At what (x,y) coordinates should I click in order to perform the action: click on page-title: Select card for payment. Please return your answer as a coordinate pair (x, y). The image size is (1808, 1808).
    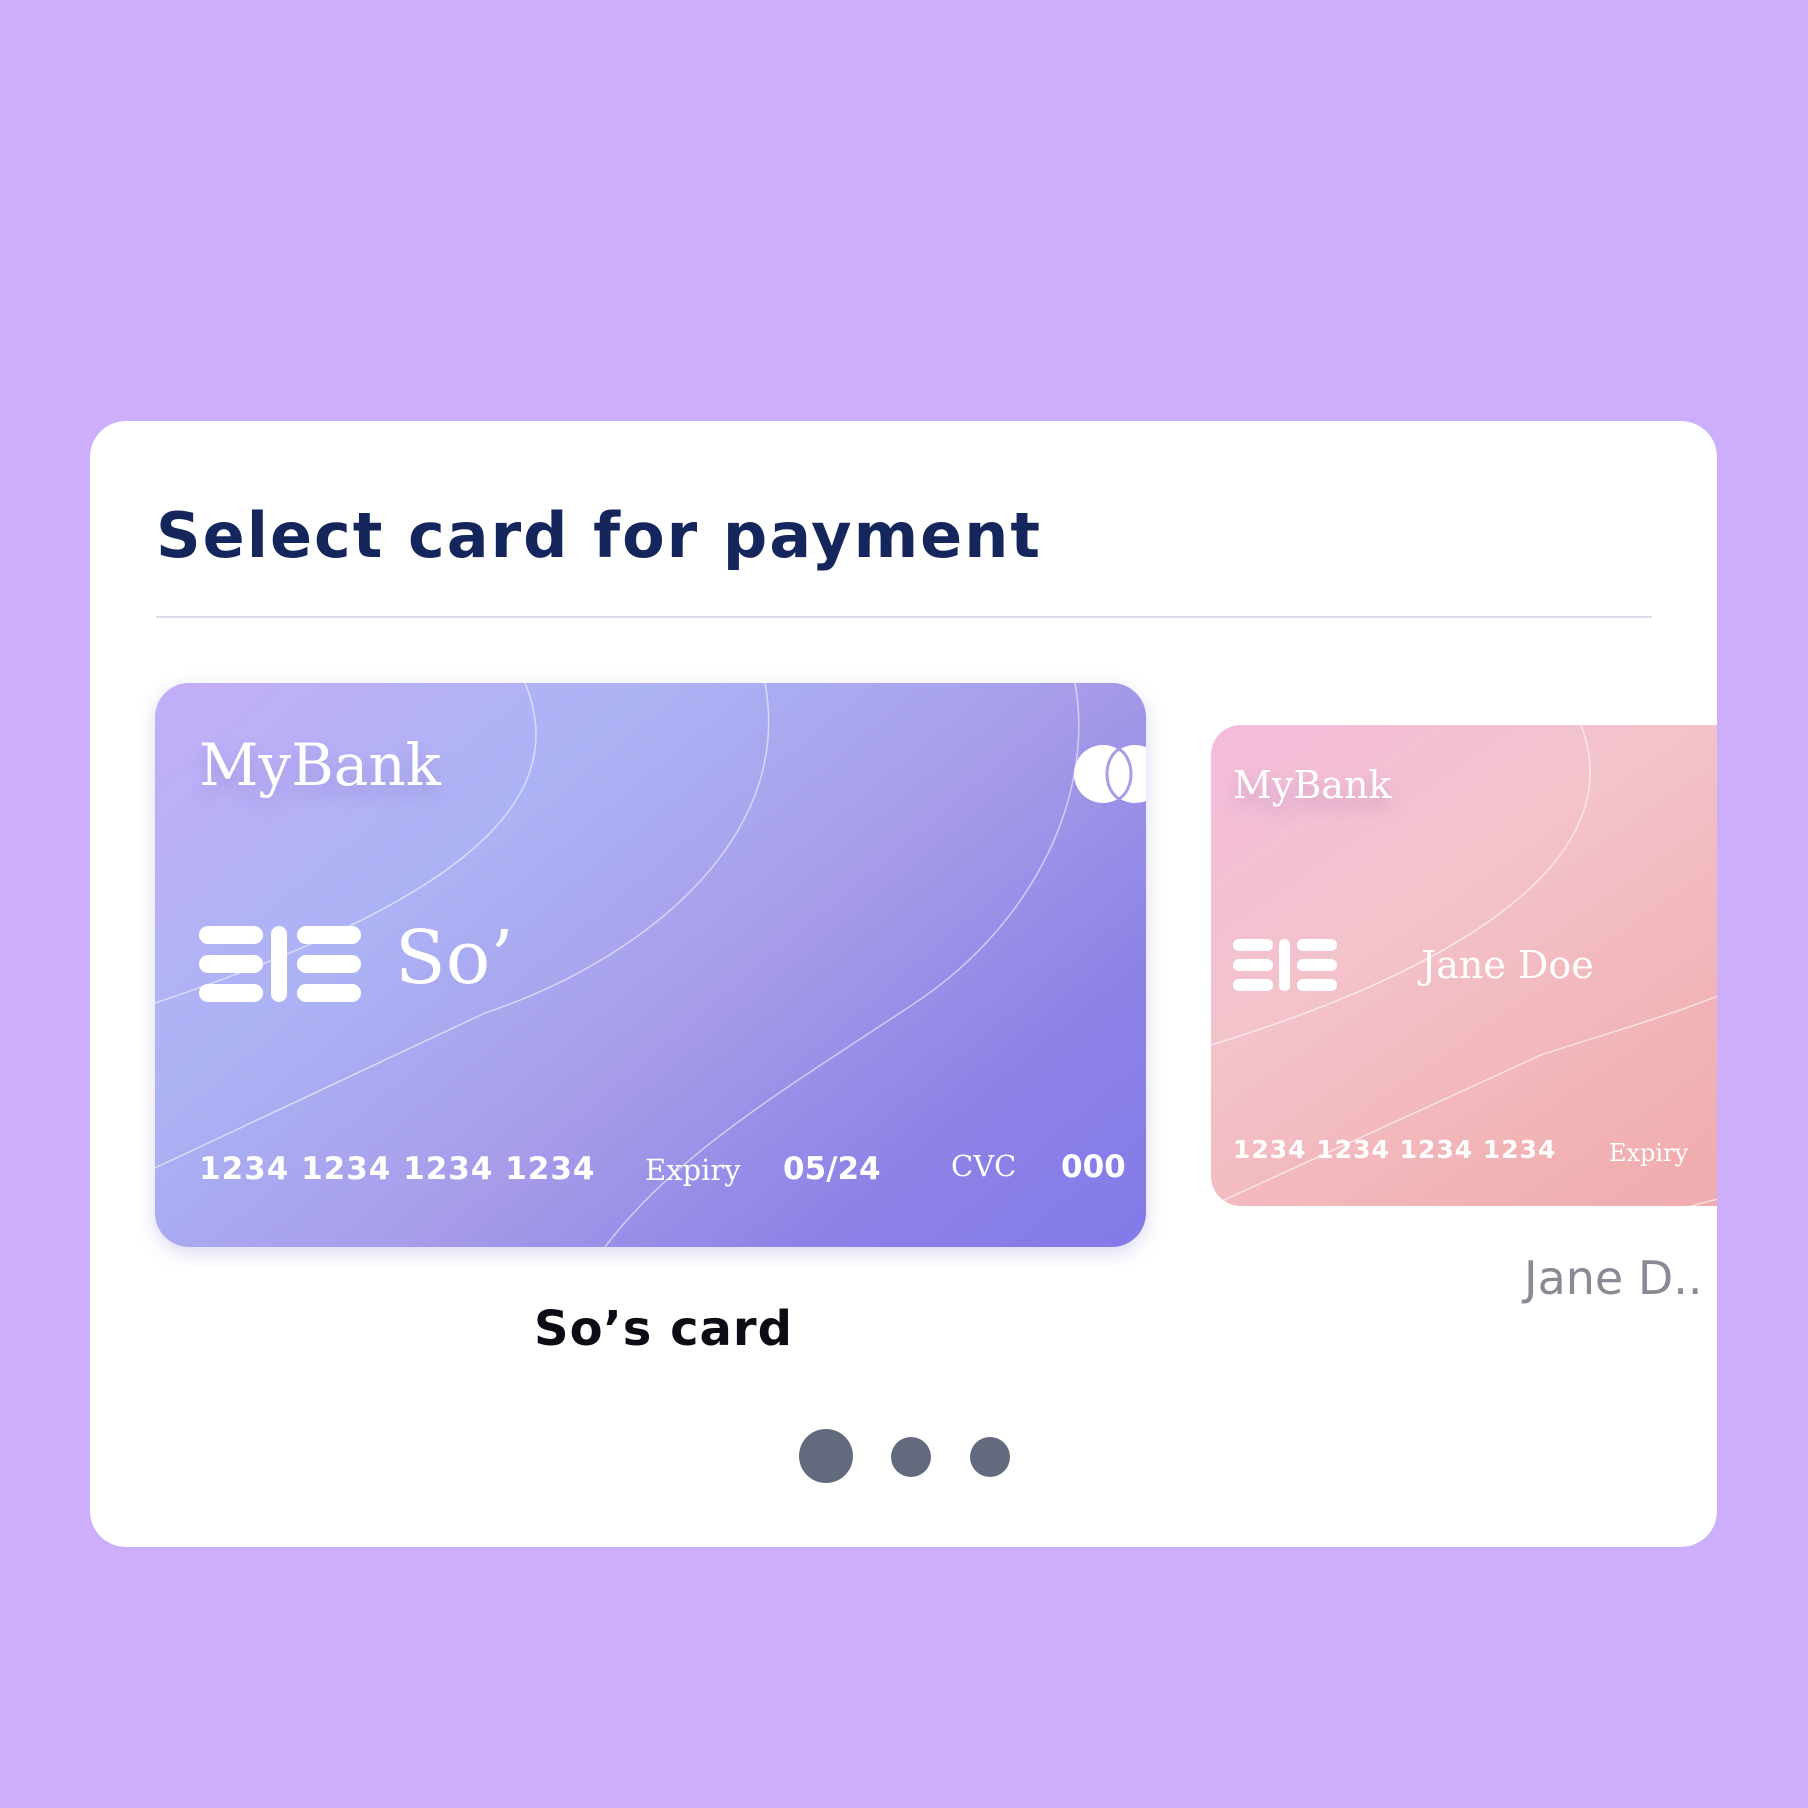
    Looking at the image, I should click on (599, 535).